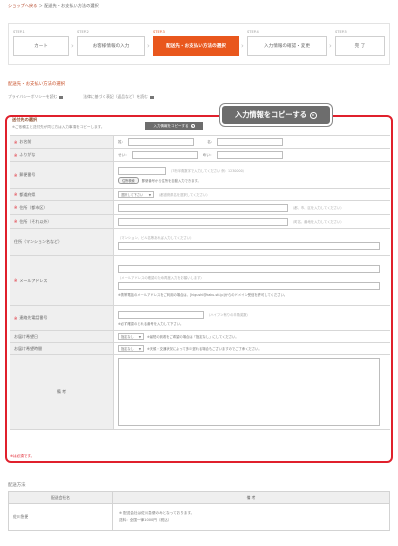  I want to click on table-header: 配送会社名 備 考, so click(199, 498).